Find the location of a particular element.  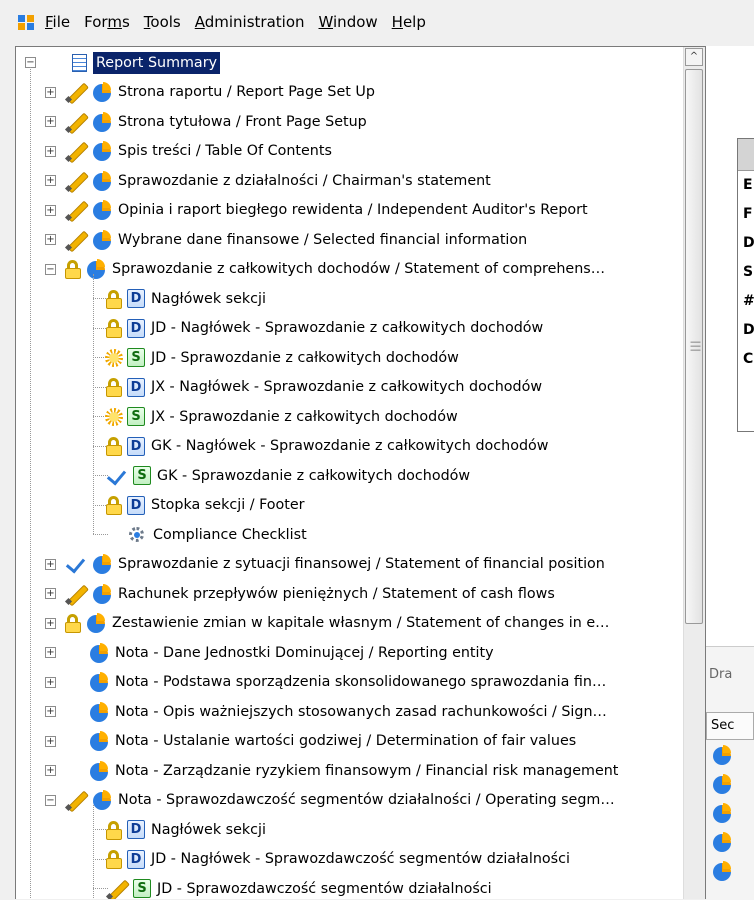

menu-forms: Forms is located at coordinates (109, 22).